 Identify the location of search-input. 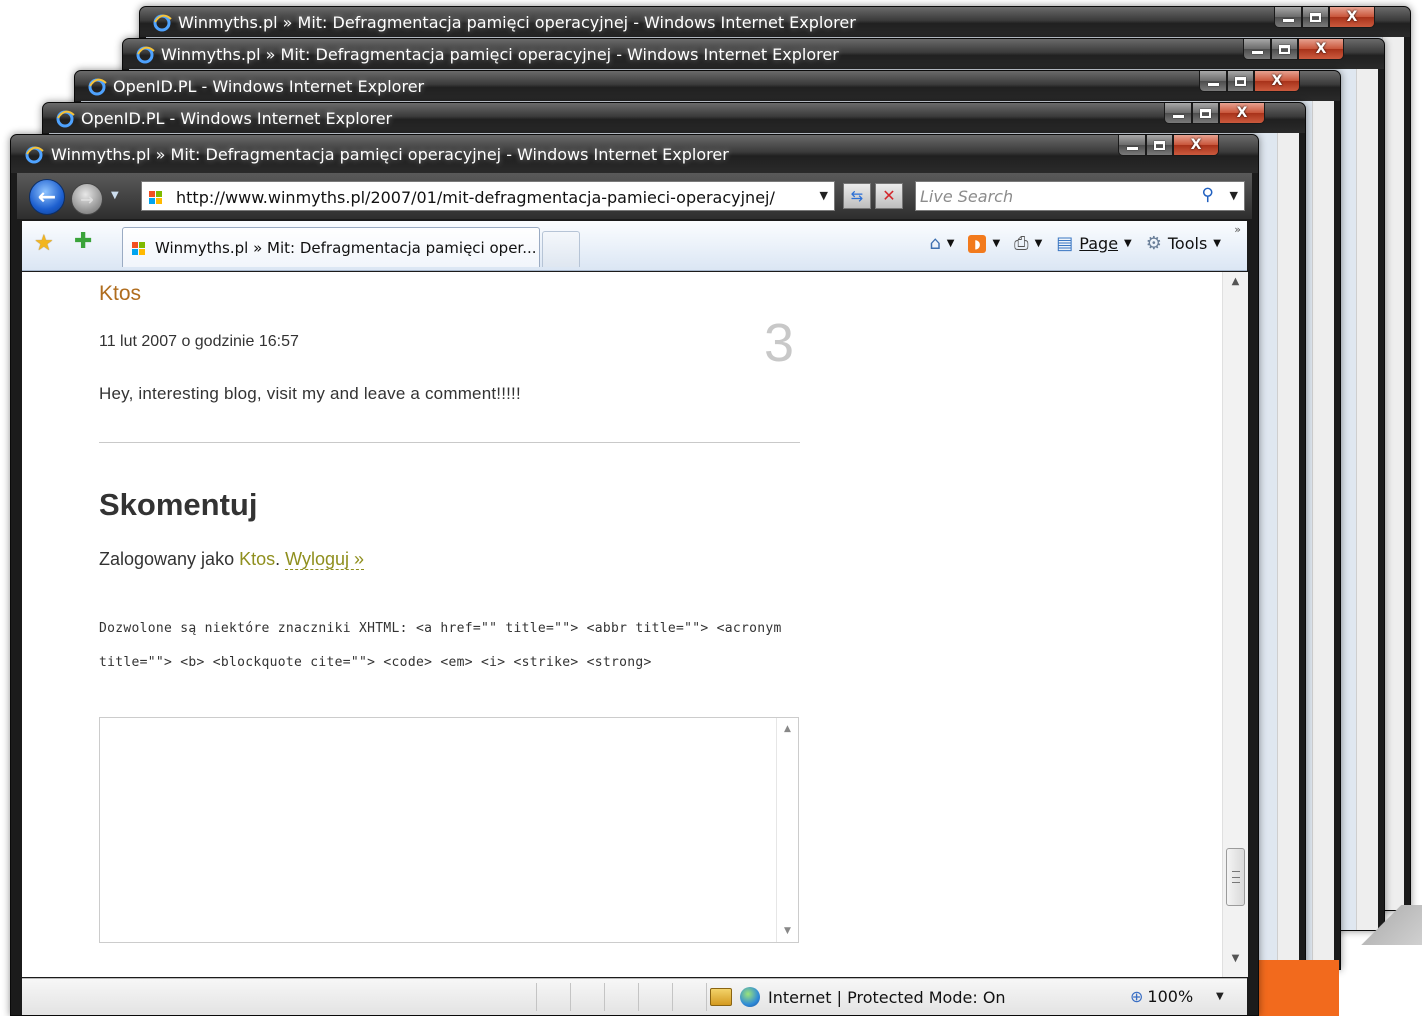
(1055, 196).